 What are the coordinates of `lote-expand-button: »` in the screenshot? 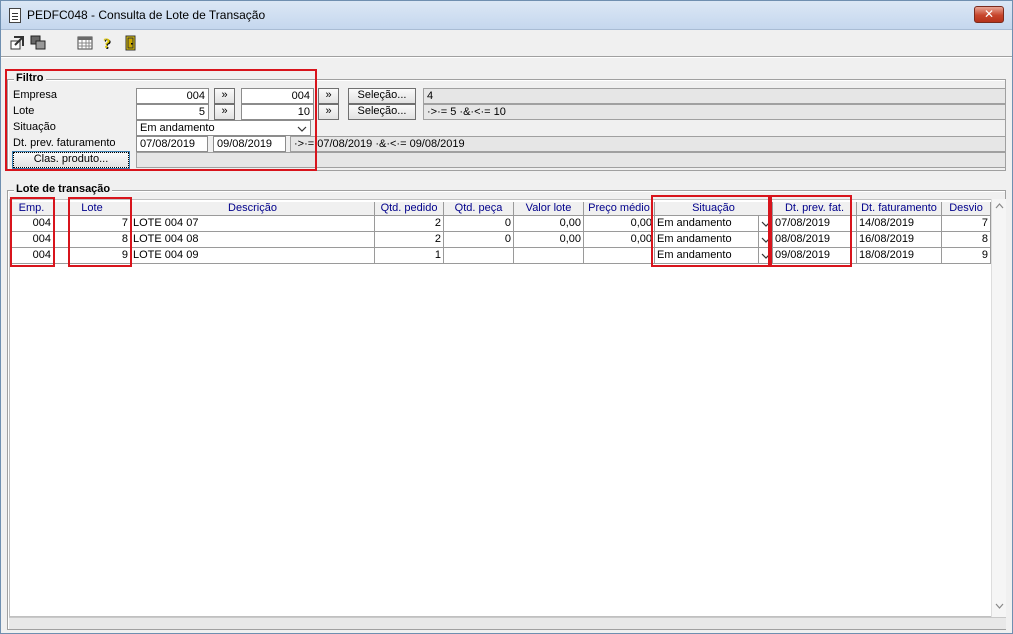 It's located at (328, 112).